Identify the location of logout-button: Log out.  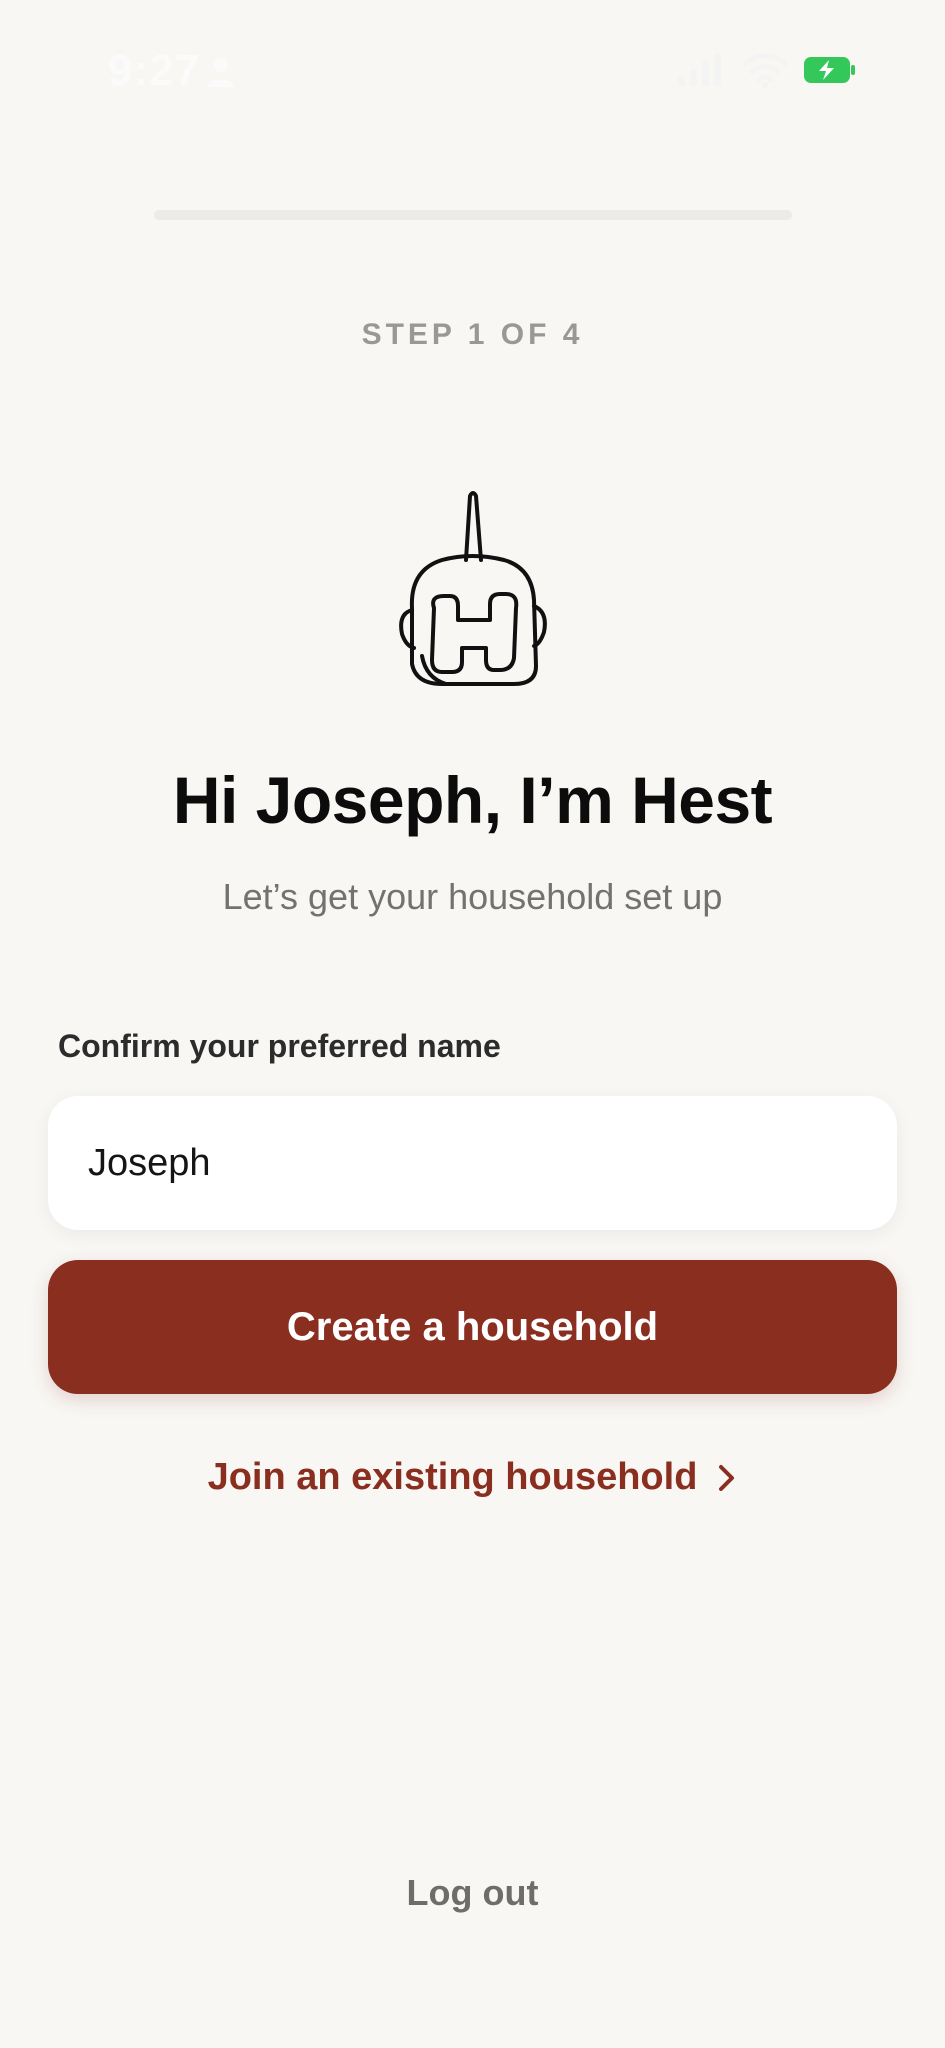
(472, 1893).